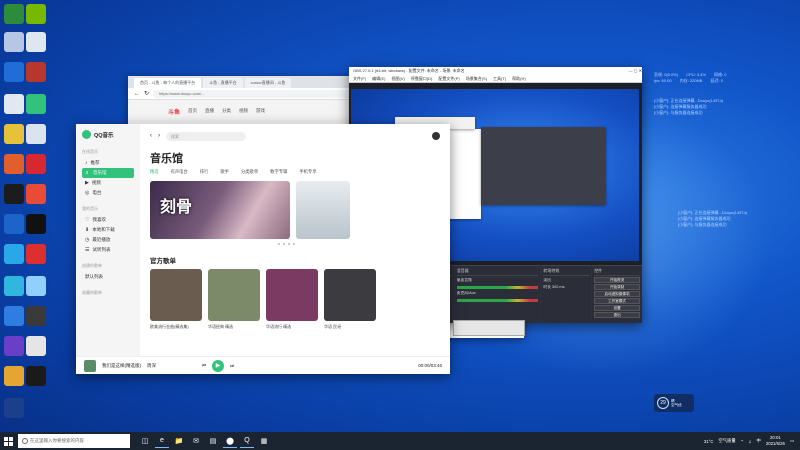 The width and height of the screenshot is (800, 450). What do you see at coordinates (146, 93) in the screenshot?
I see `refresh-icon: ↻` at bounding box center [146, 93].